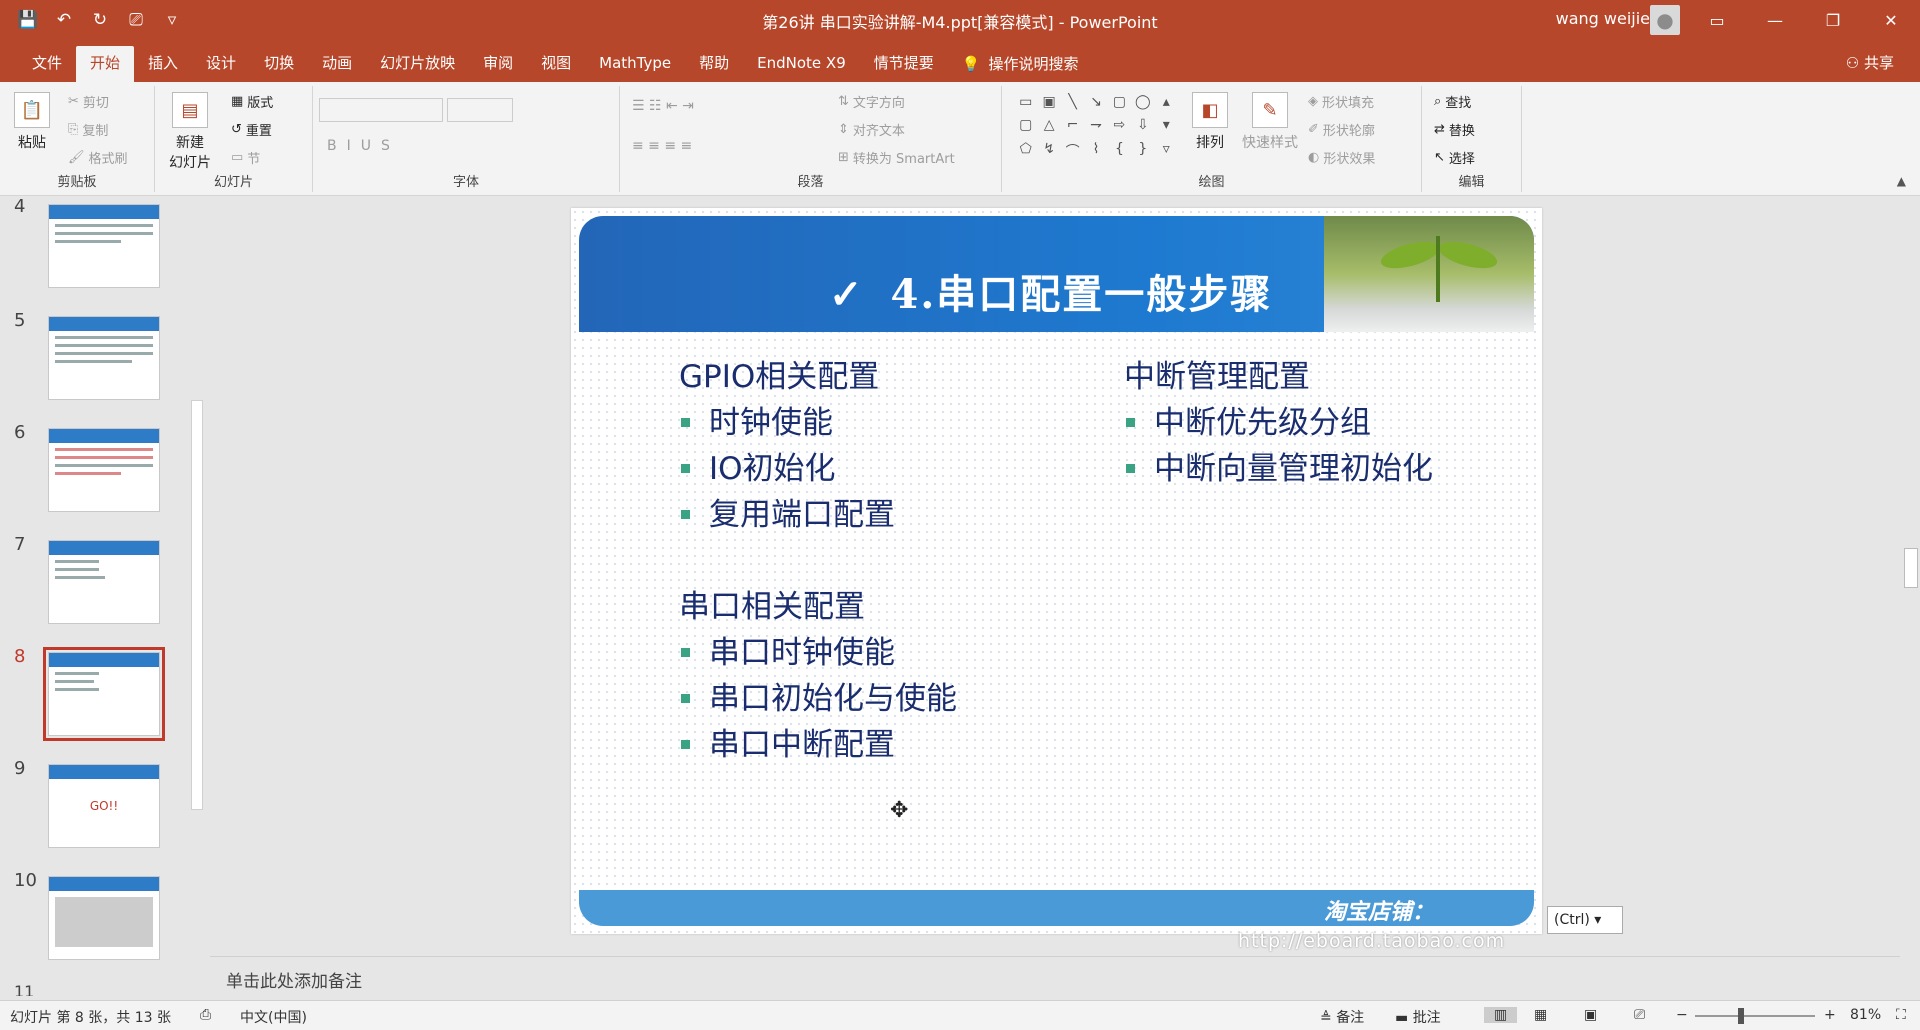  What do you see at coordinates (904, 64) in the screenshot?
I see `tab-storyboard: 情节提要` at bounding box center [904, 64].